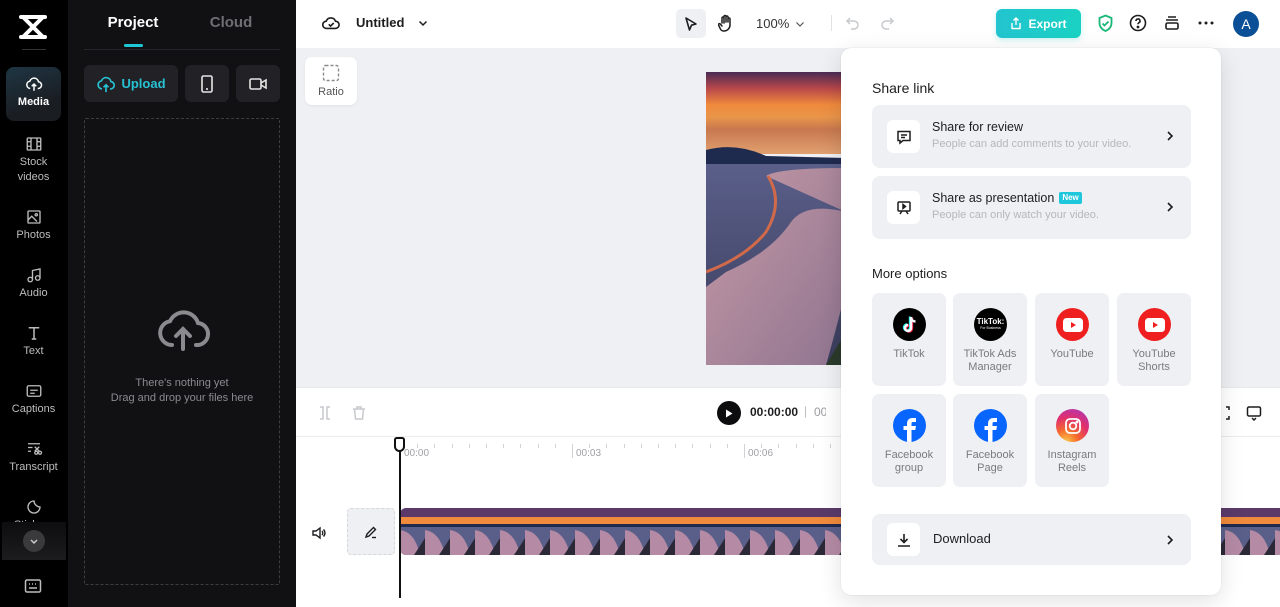 This screenshot has width=1280, height=607. I want to click on phone-icon, so click(207, 83).